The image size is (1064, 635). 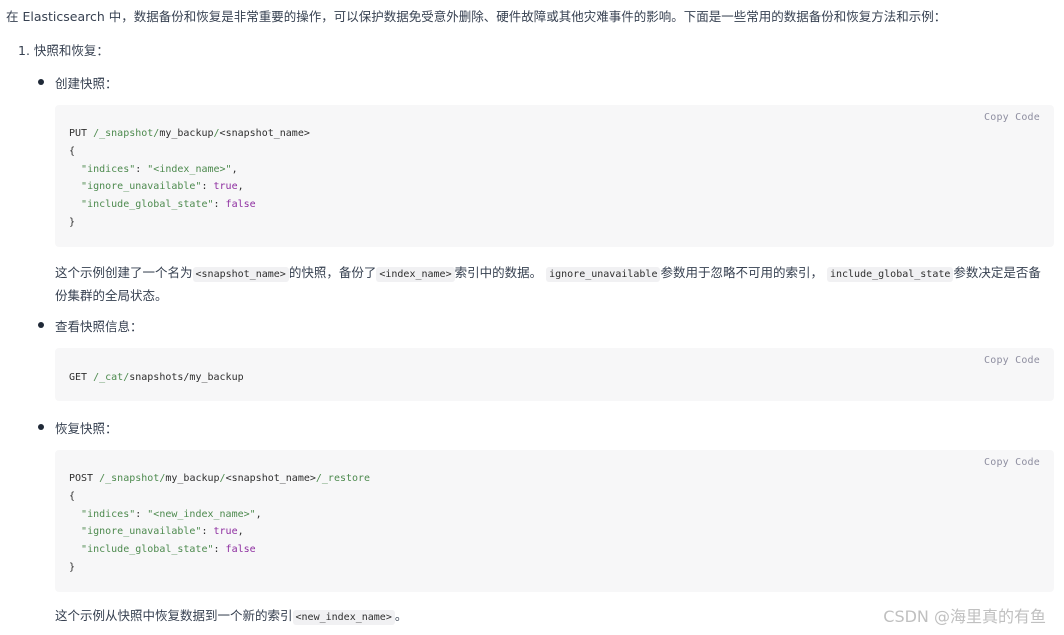 What do you see at coordinates (603, 274) in the screenshot?
I see `inline-code: ignore_unavailable` at bounding box center [603, 274].